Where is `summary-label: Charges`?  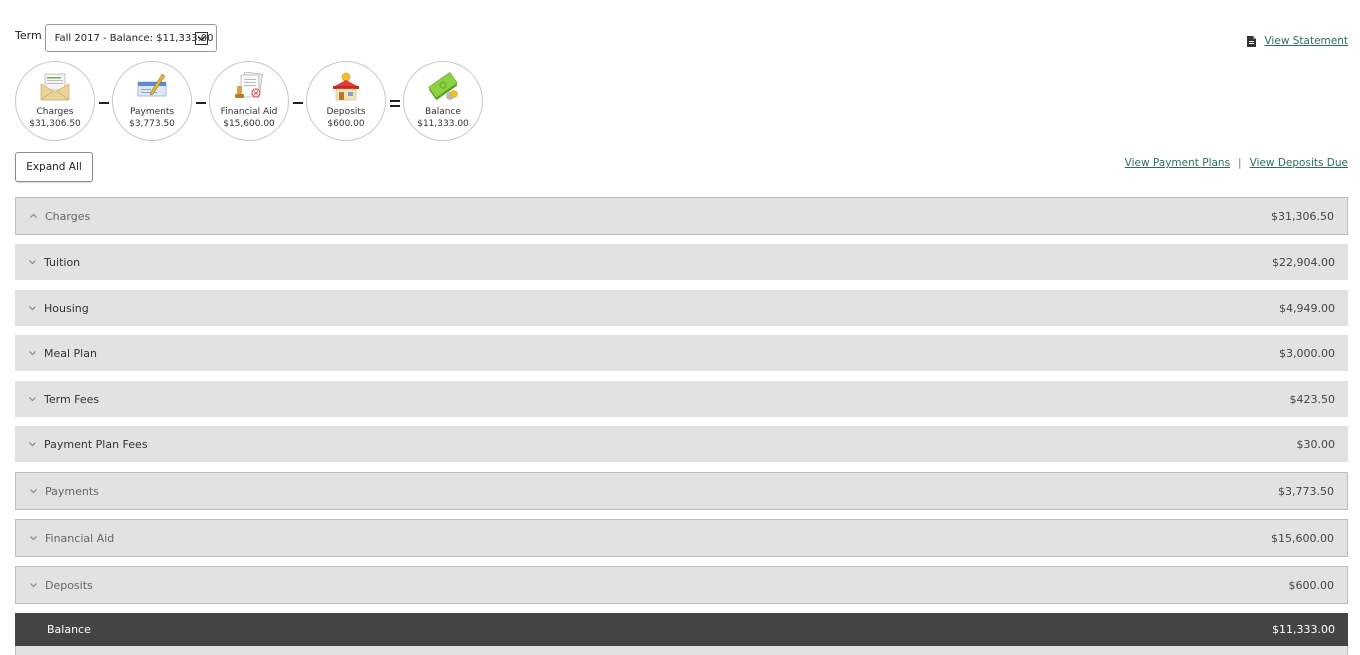 summary-label: Charges is located at coordinates (55, 112).